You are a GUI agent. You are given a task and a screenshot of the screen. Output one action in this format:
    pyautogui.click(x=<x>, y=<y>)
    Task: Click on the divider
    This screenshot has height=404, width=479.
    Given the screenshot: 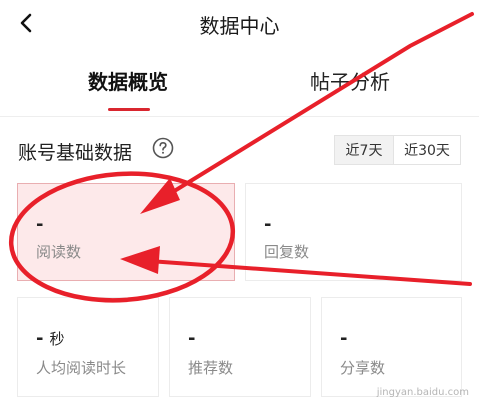 What is the action you would take?
    pyautogui.click(x=239, y=116)
    